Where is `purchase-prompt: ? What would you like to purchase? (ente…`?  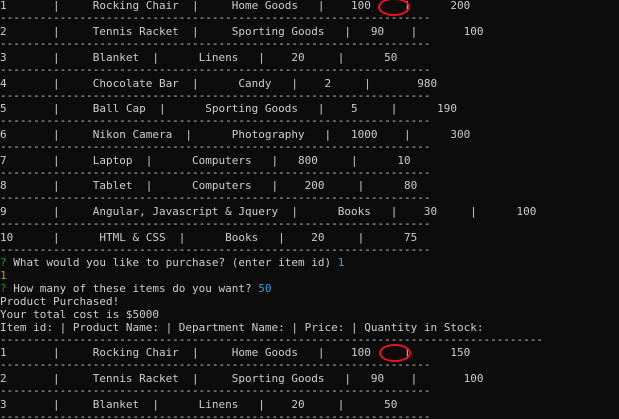 purchase-prompt: ? What would you like to purchase? (ente… is located at coordinates (172, 262).